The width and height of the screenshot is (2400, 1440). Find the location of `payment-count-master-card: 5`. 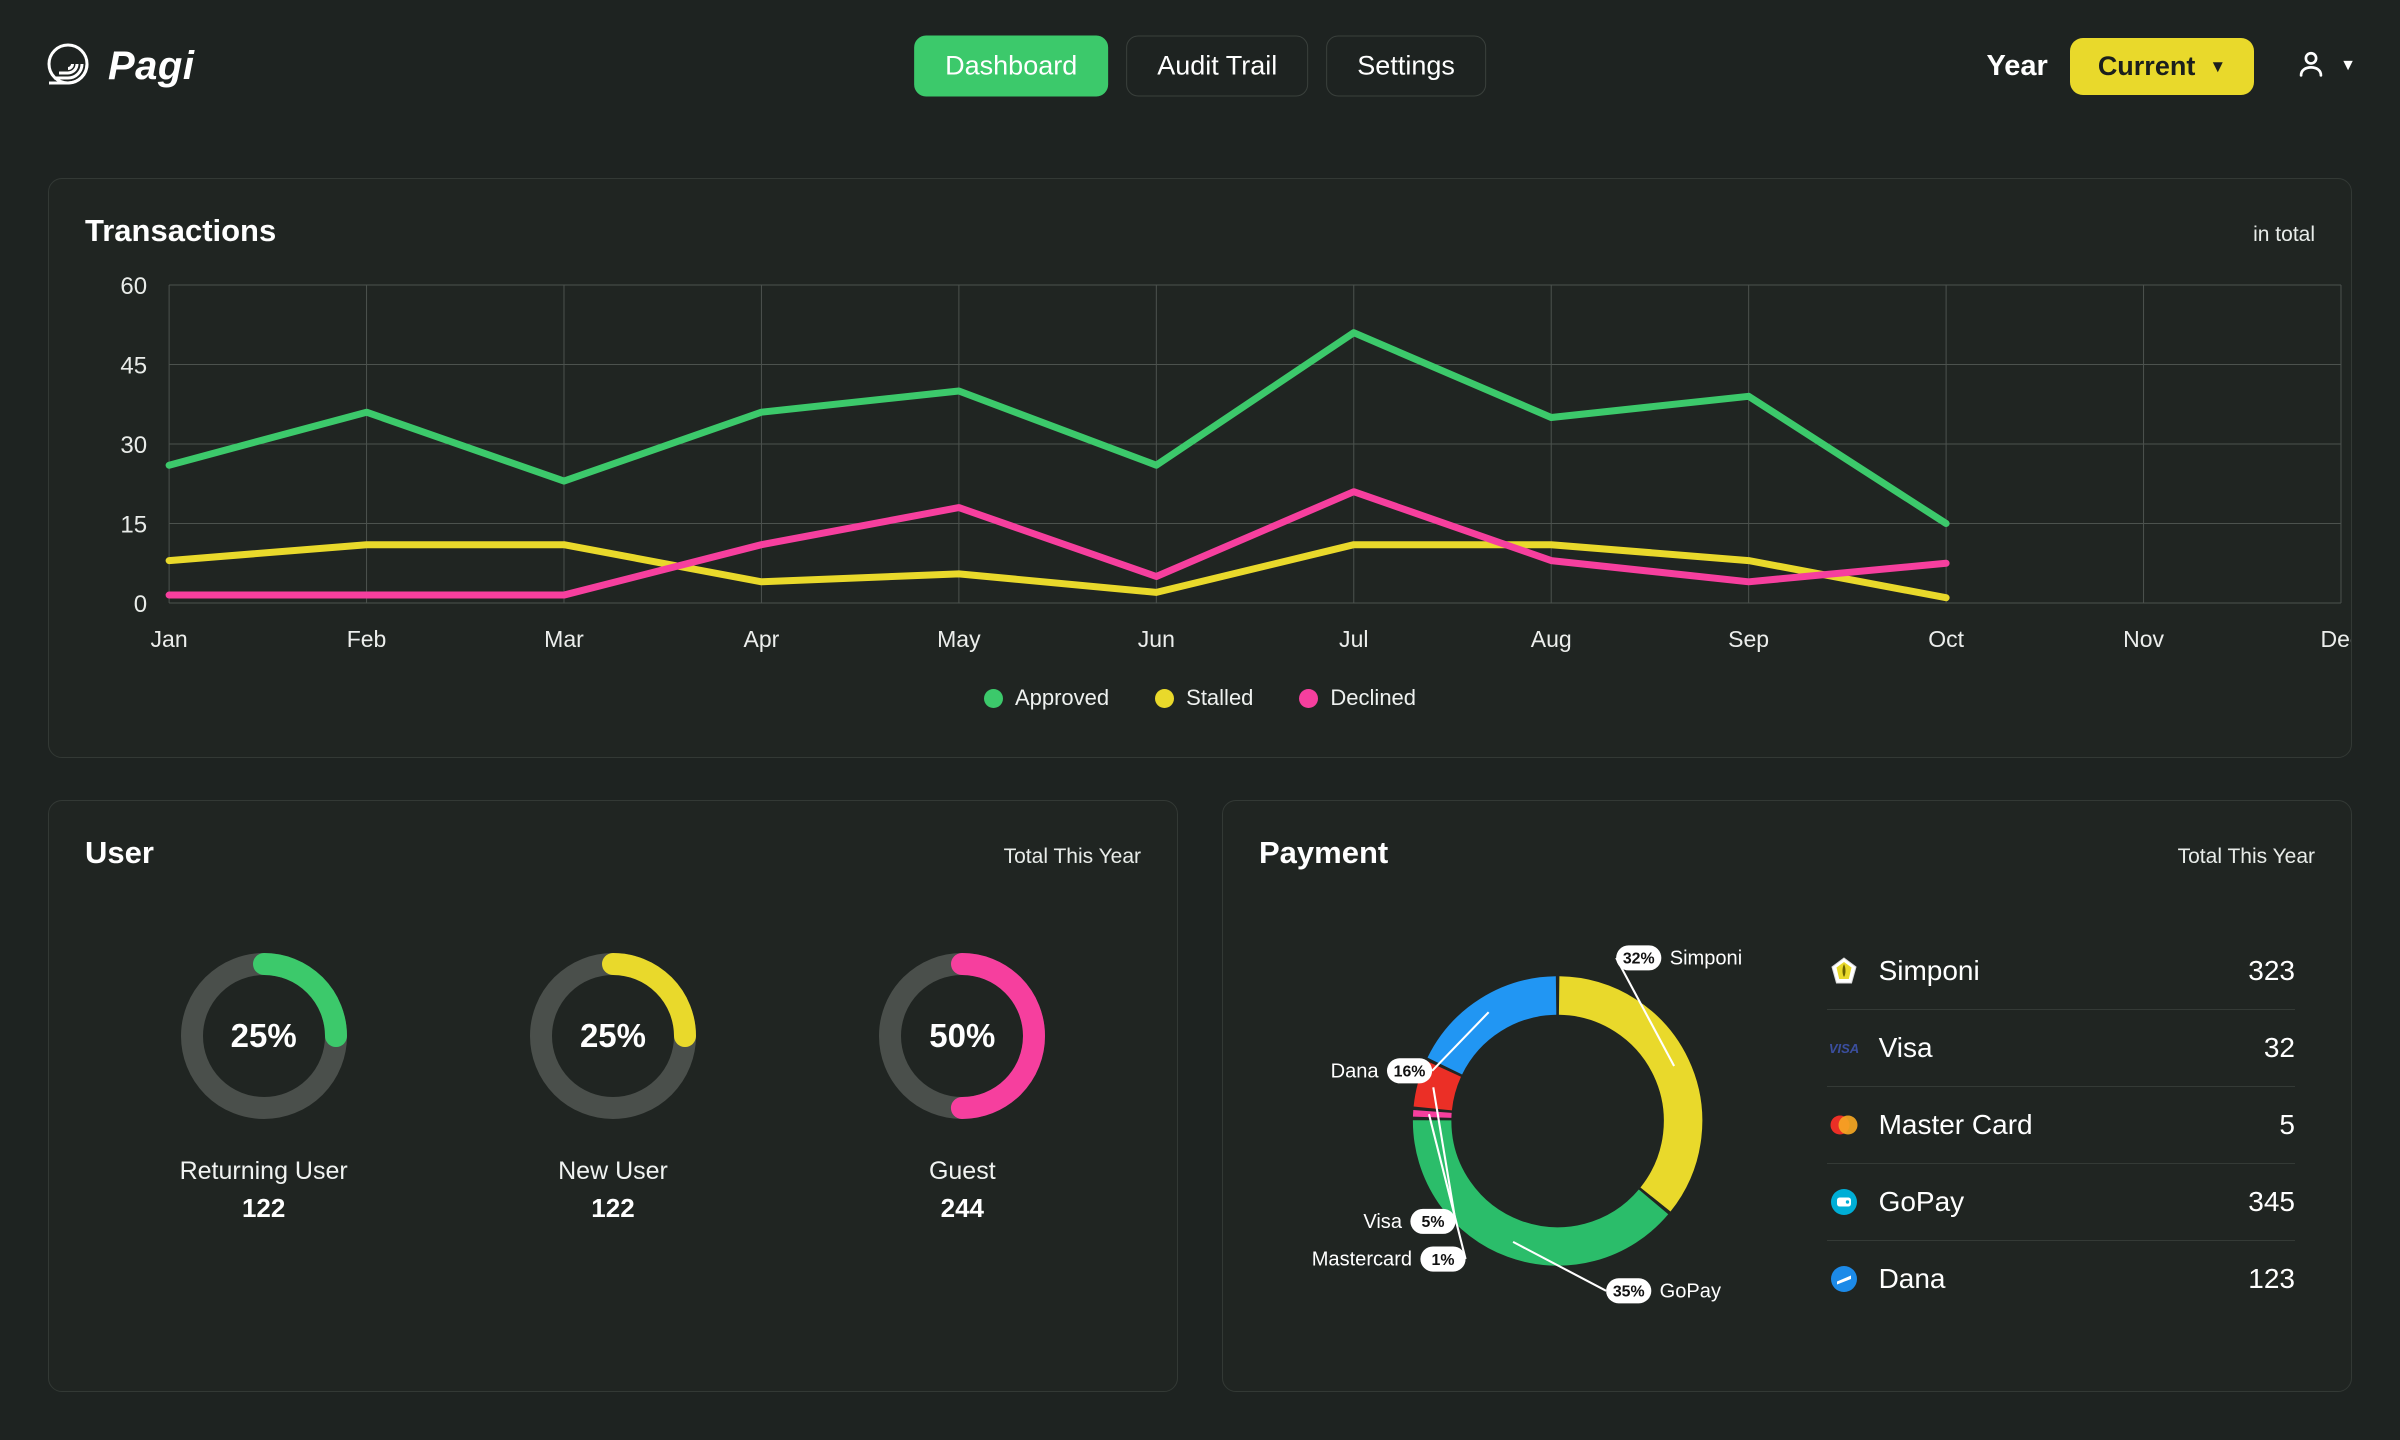

payment-count-master-card: 5 is located at coordinates (2287, 1124).